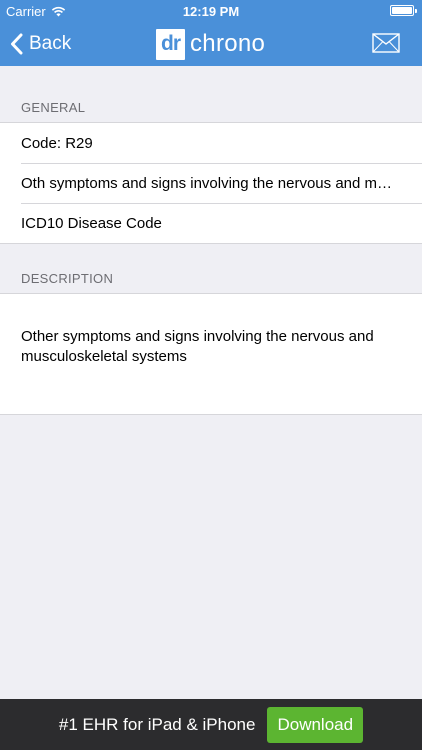 The image size is (422, 750). What do you see at coordinates (57, 143) in the screenshot?
I see `row-text: Code: R29` at bounding box center [57, 143].